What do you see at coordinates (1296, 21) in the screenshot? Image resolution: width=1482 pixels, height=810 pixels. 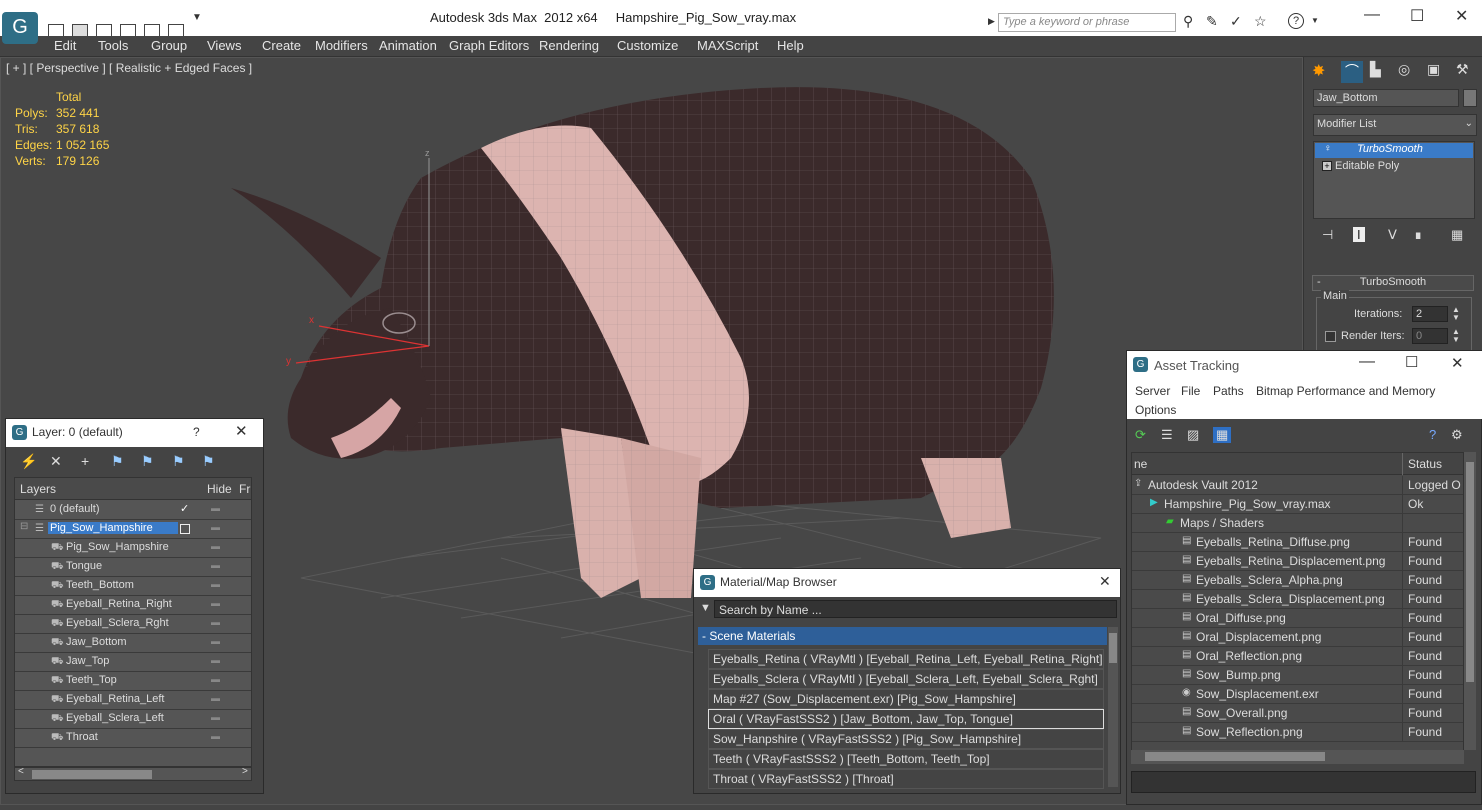 I see `help-icon: ?` at bounding box center [1296, 21].